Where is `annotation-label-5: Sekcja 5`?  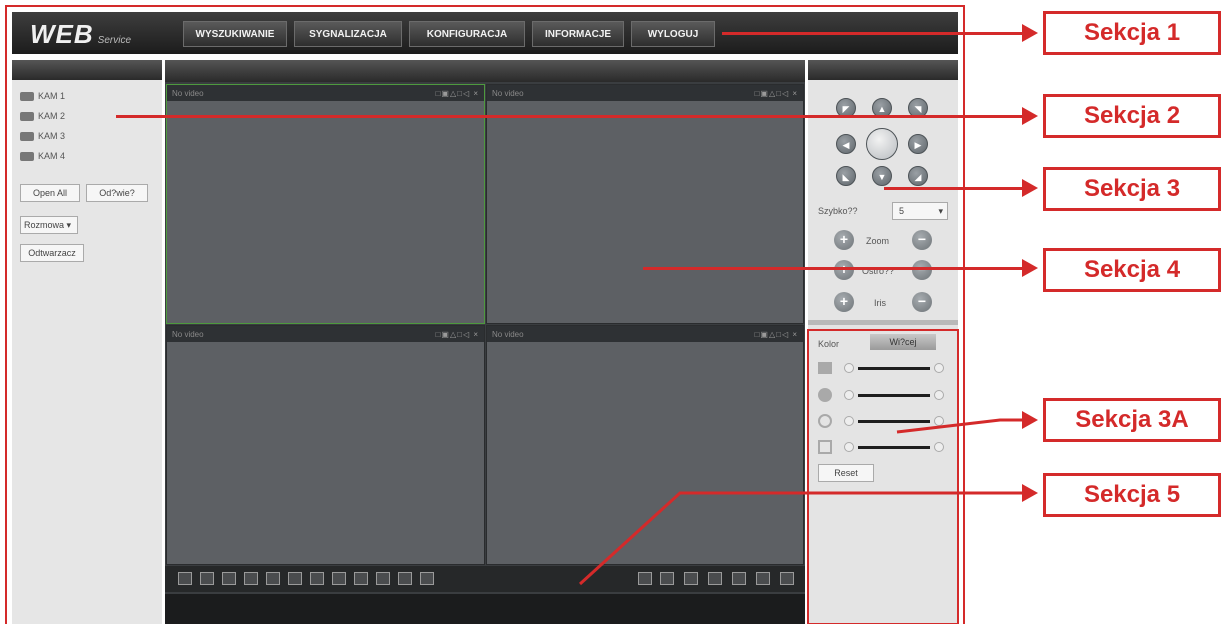
annotation-label-5: Sekcja 5 is located at coordinates (1132, 495).